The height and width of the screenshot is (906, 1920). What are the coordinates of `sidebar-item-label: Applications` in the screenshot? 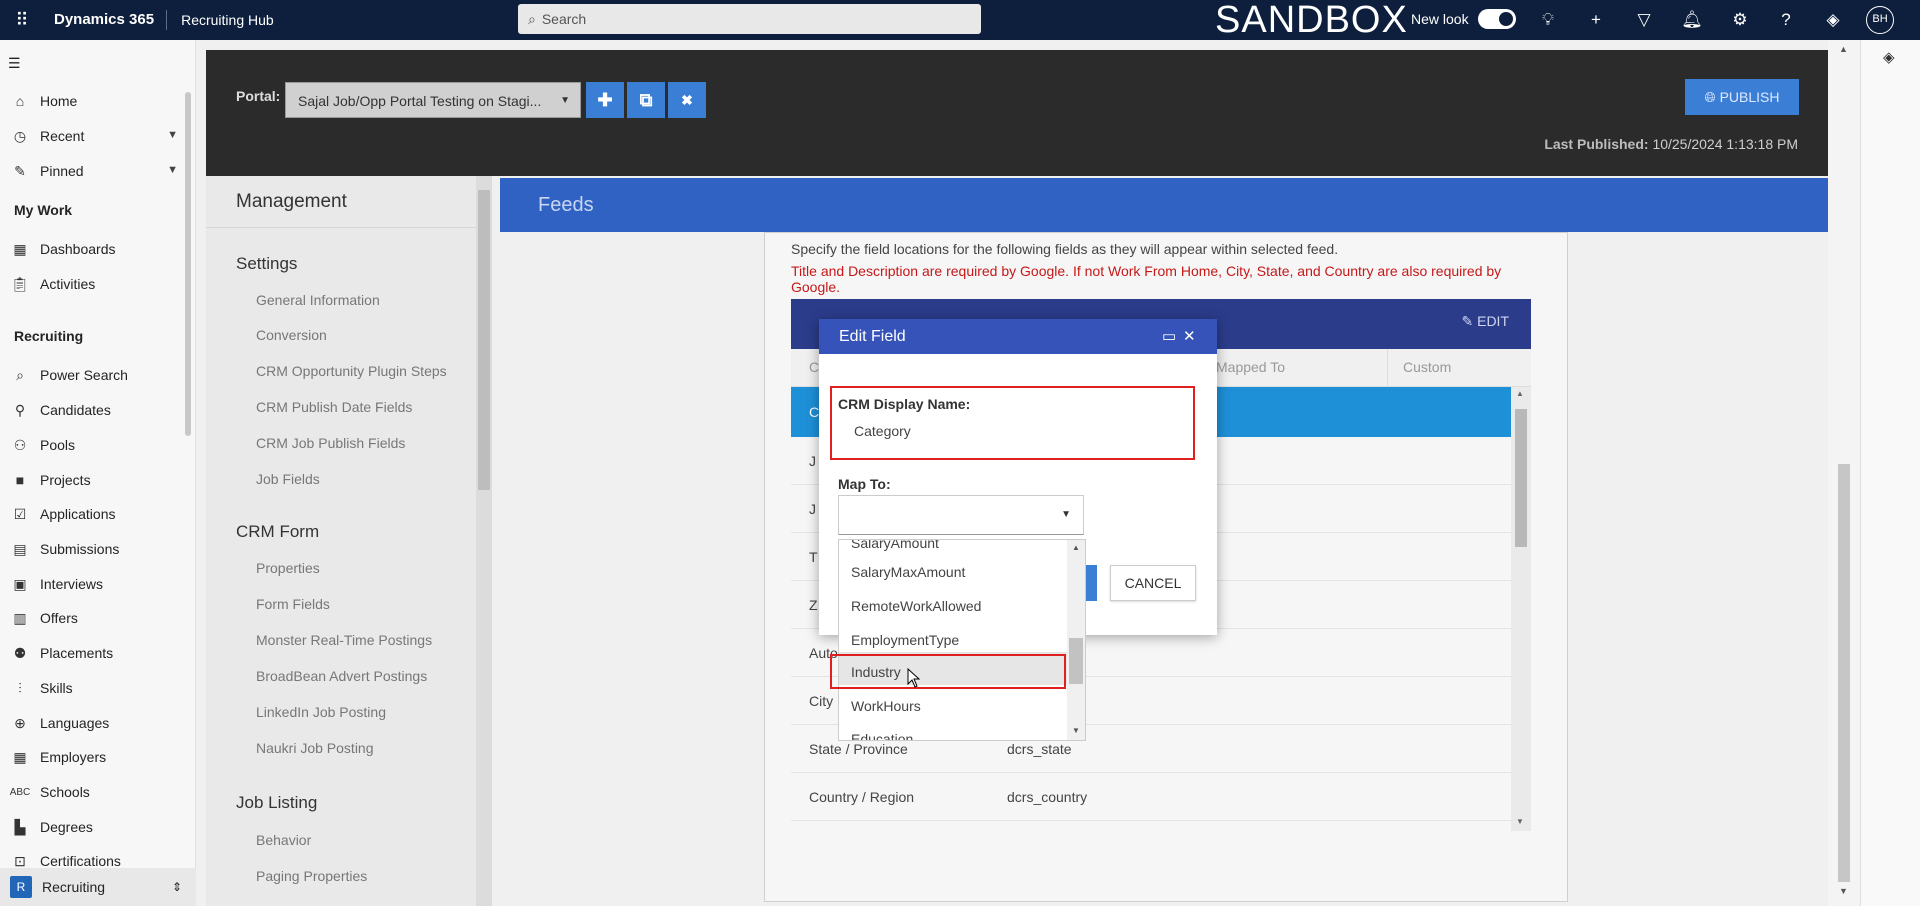 It's located at (78, 514).